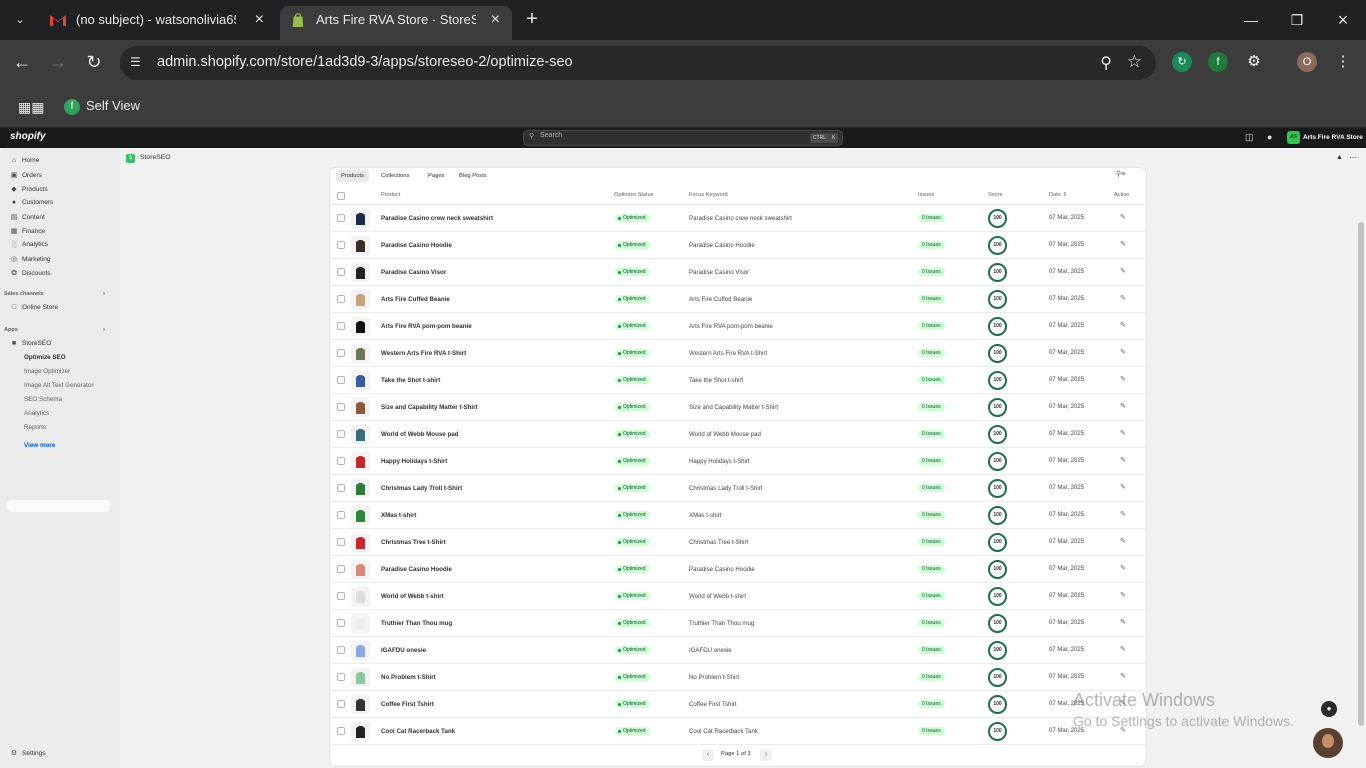 Image resolution: width=1366 pixels, height=768 pixels. I want to click on next-page-button: ›, so click(766, 755).